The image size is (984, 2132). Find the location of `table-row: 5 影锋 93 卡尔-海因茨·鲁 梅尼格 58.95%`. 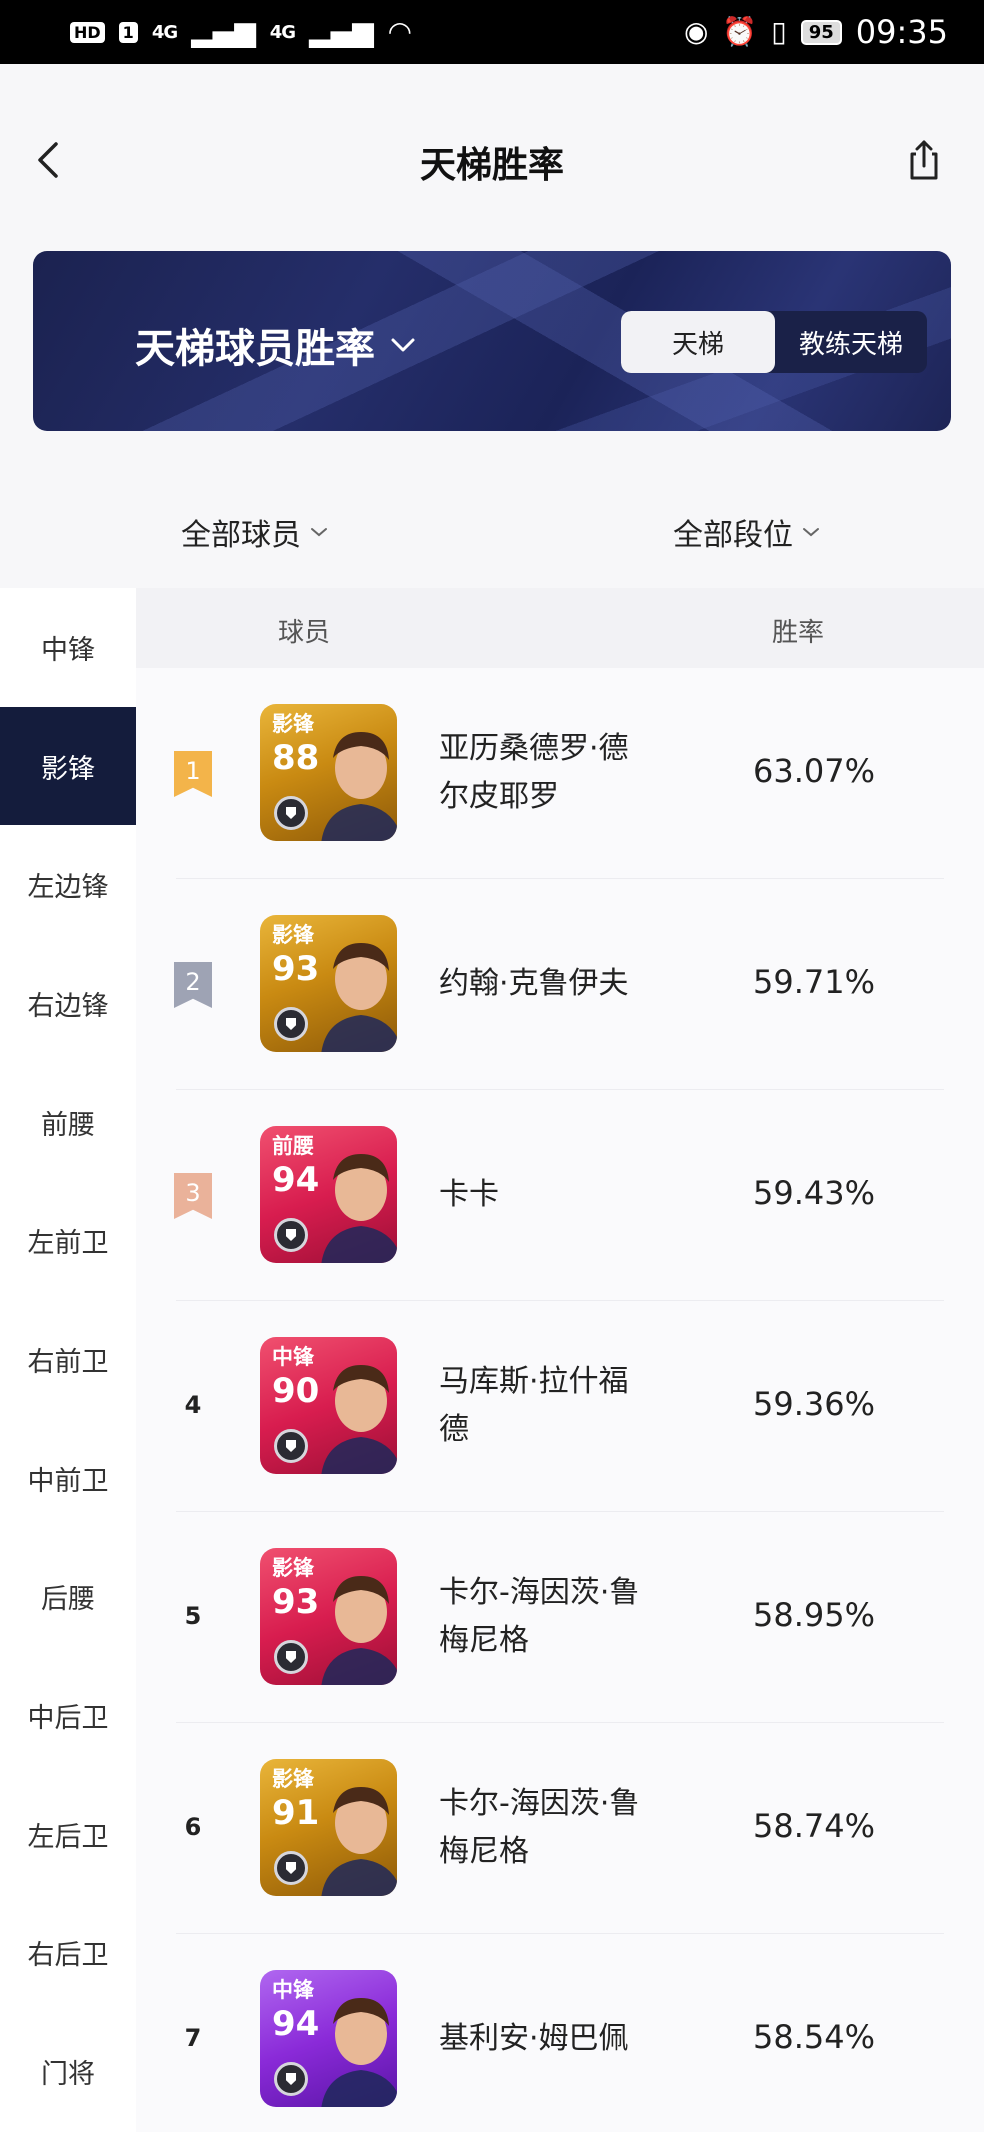

table-row: 5 影锋 93 卡尔-海因茨·鲁 梅尼格 58.95% is located at coordinates (560, 1617).